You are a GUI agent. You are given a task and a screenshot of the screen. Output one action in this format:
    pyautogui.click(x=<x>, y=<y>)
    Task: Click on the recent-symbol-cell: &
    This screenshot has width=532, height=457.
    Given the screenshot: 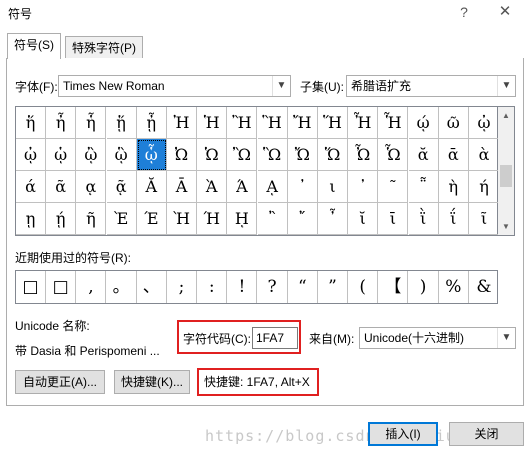 What is the action you would take?
    pyautogui.click(x=484, y=287)
    